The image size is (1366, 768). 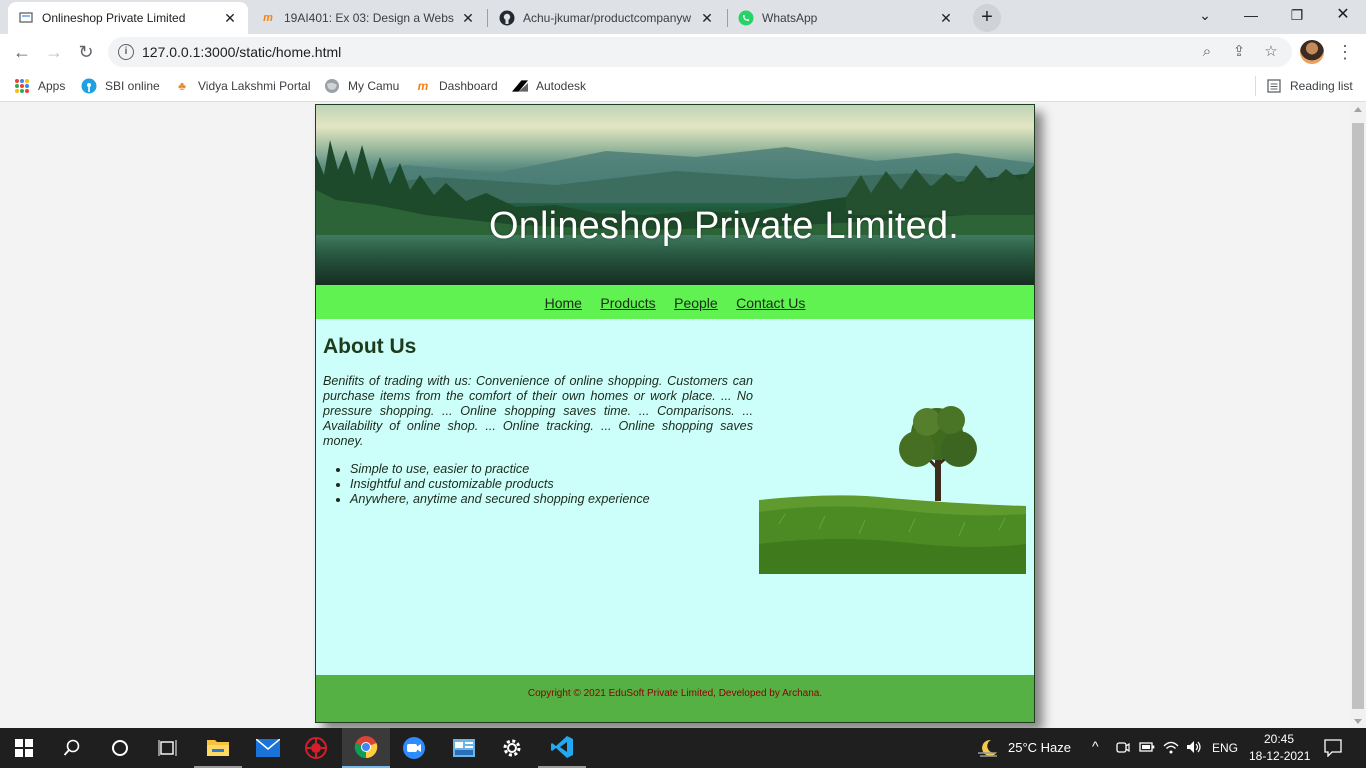 I want to click on tab-19ai401: m 19AI401: Ex 03: Design a Website ✕, so click(x=368, y=18).